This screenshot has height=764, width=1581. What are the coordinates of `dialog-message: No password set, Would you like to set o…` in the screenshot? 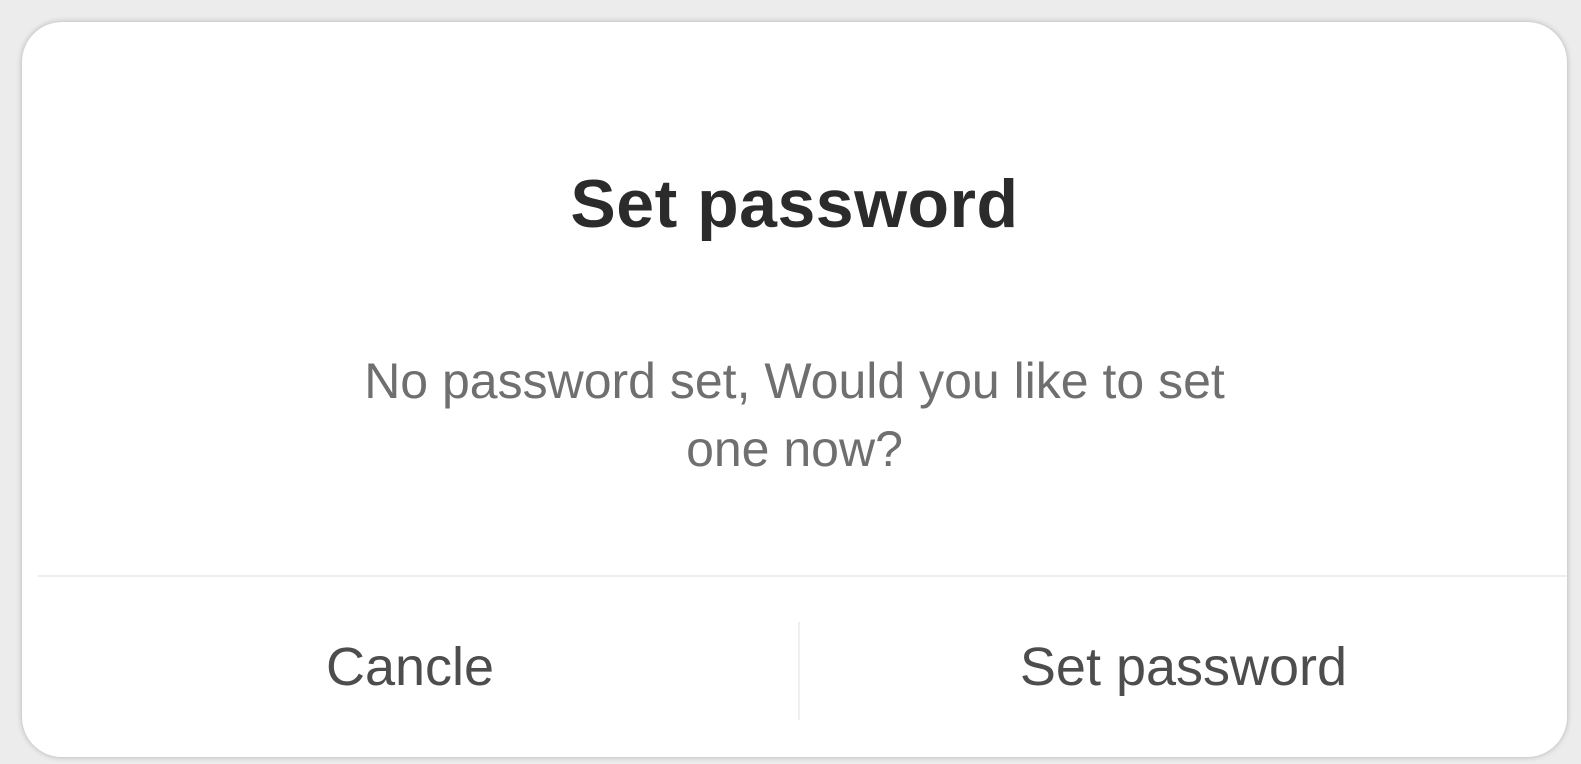 It's located at (794, 415).